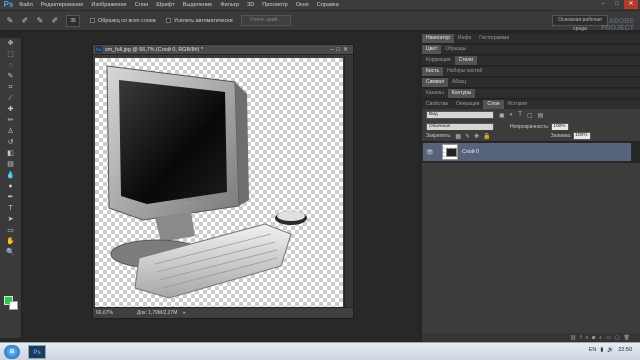 This screenshot has height=360, width=640. I want to click on menu-select: Выделение, so click(198, 5).